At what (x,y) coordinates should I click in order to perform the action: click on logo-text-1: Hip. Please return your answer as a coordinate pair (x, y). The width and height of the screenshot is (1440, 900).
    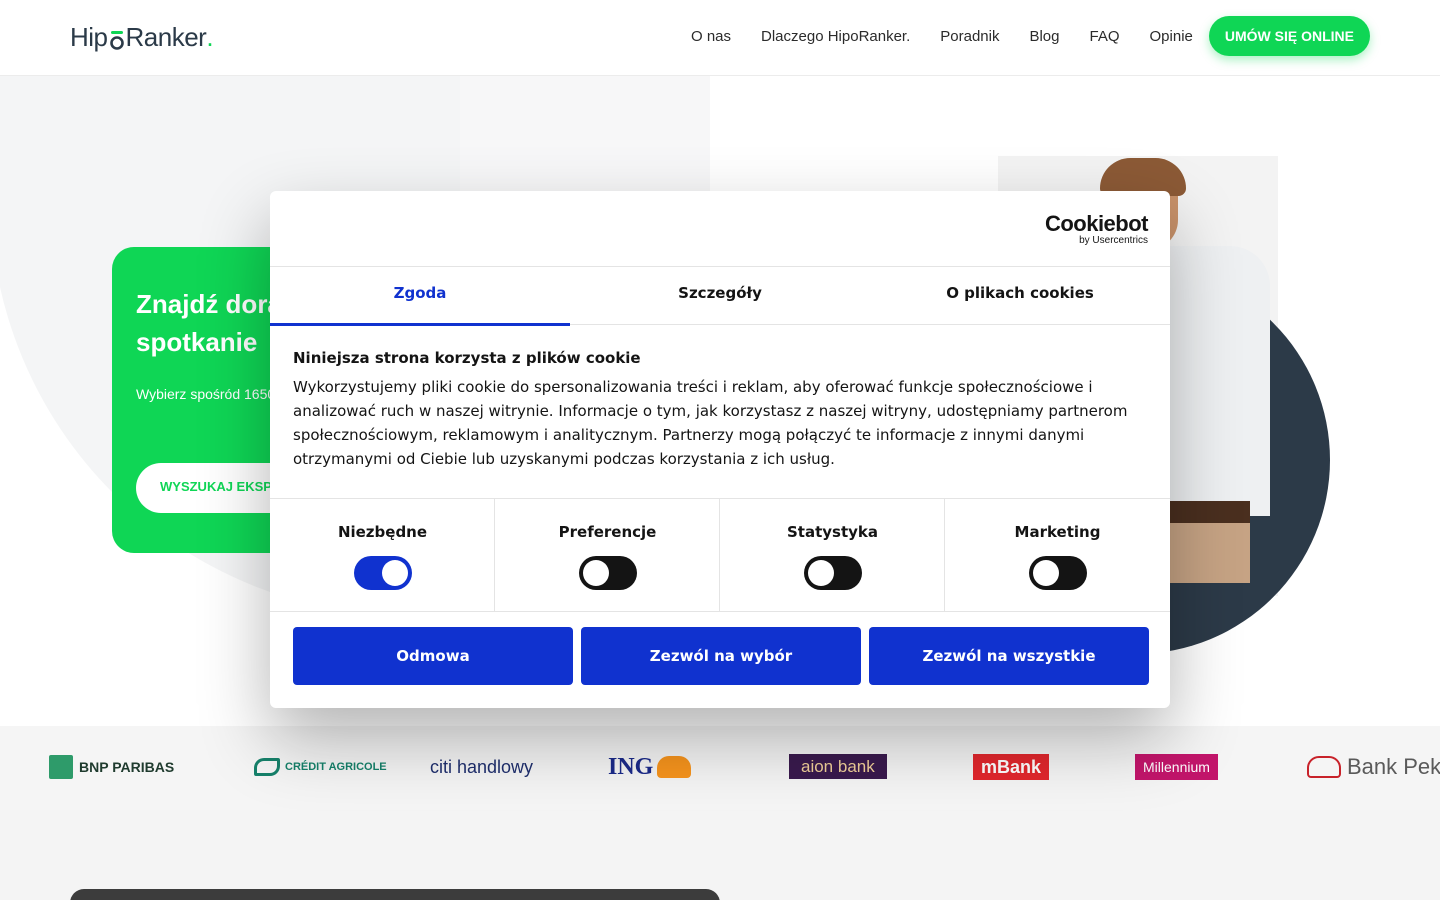
    Looking at the image, I should click on (89, 37).